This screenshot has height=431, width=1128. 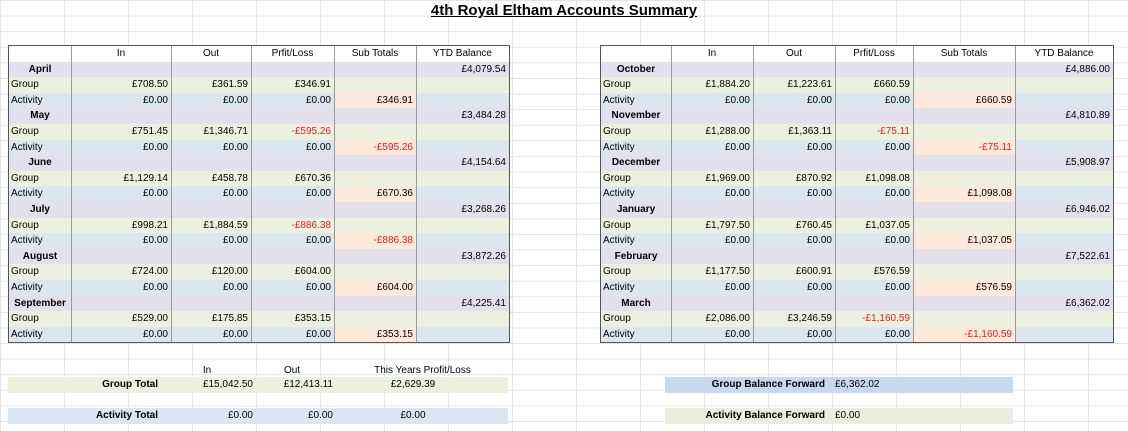 What do you see at coordinates (857, 131) in the screenshot?
I see `group-row: Group £1,288.00 £1,363.11 -£75.11` at bounding box center [857, 131].